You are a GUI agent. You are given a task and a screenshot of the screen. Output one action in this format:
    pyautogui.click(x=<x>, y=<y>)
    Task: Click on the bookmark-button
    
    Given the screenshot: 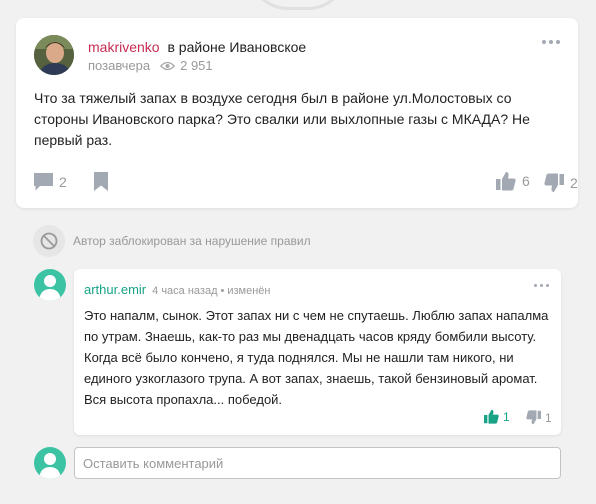 What is the action you would take?
    pyautogui.click(x=101, y=181)
    